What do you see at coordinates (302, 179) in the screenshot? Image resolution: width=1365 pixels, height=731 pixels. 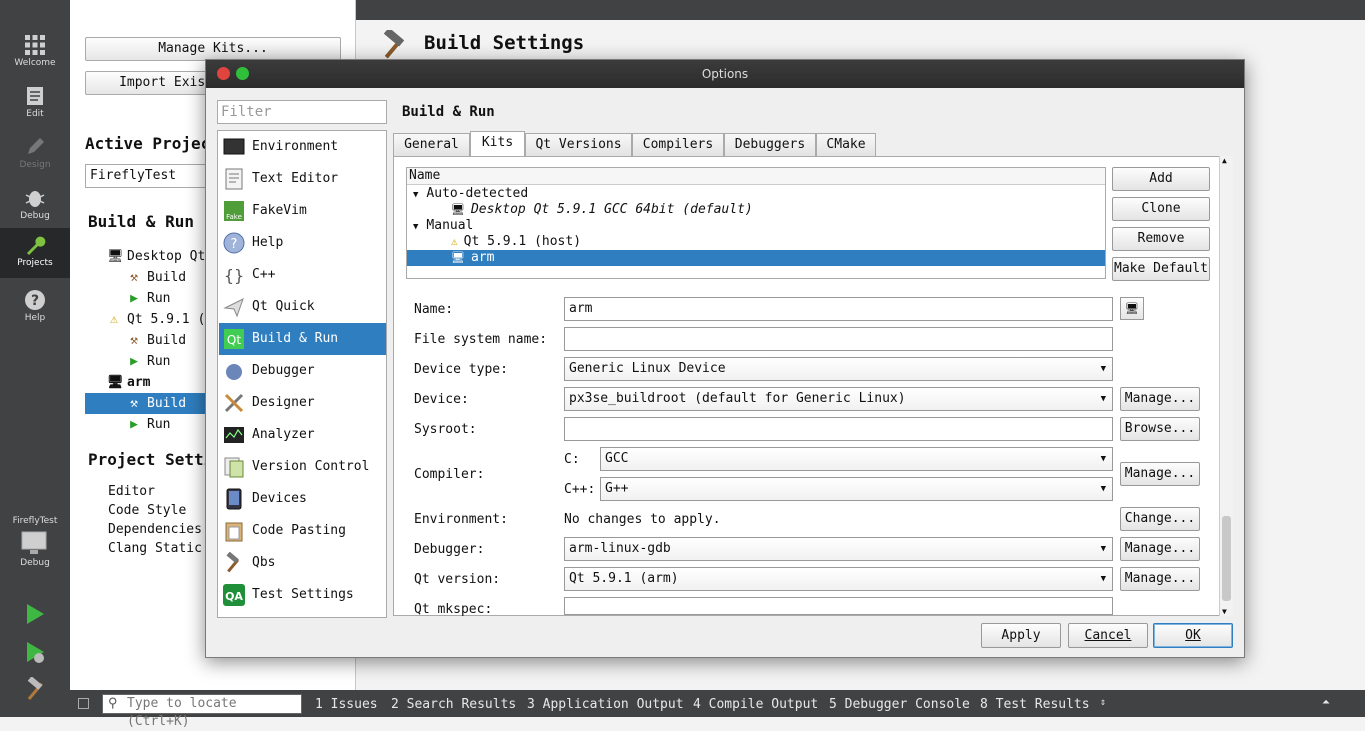 I see `category-text-editor: Text Editor` at bounding box center [302, 179].